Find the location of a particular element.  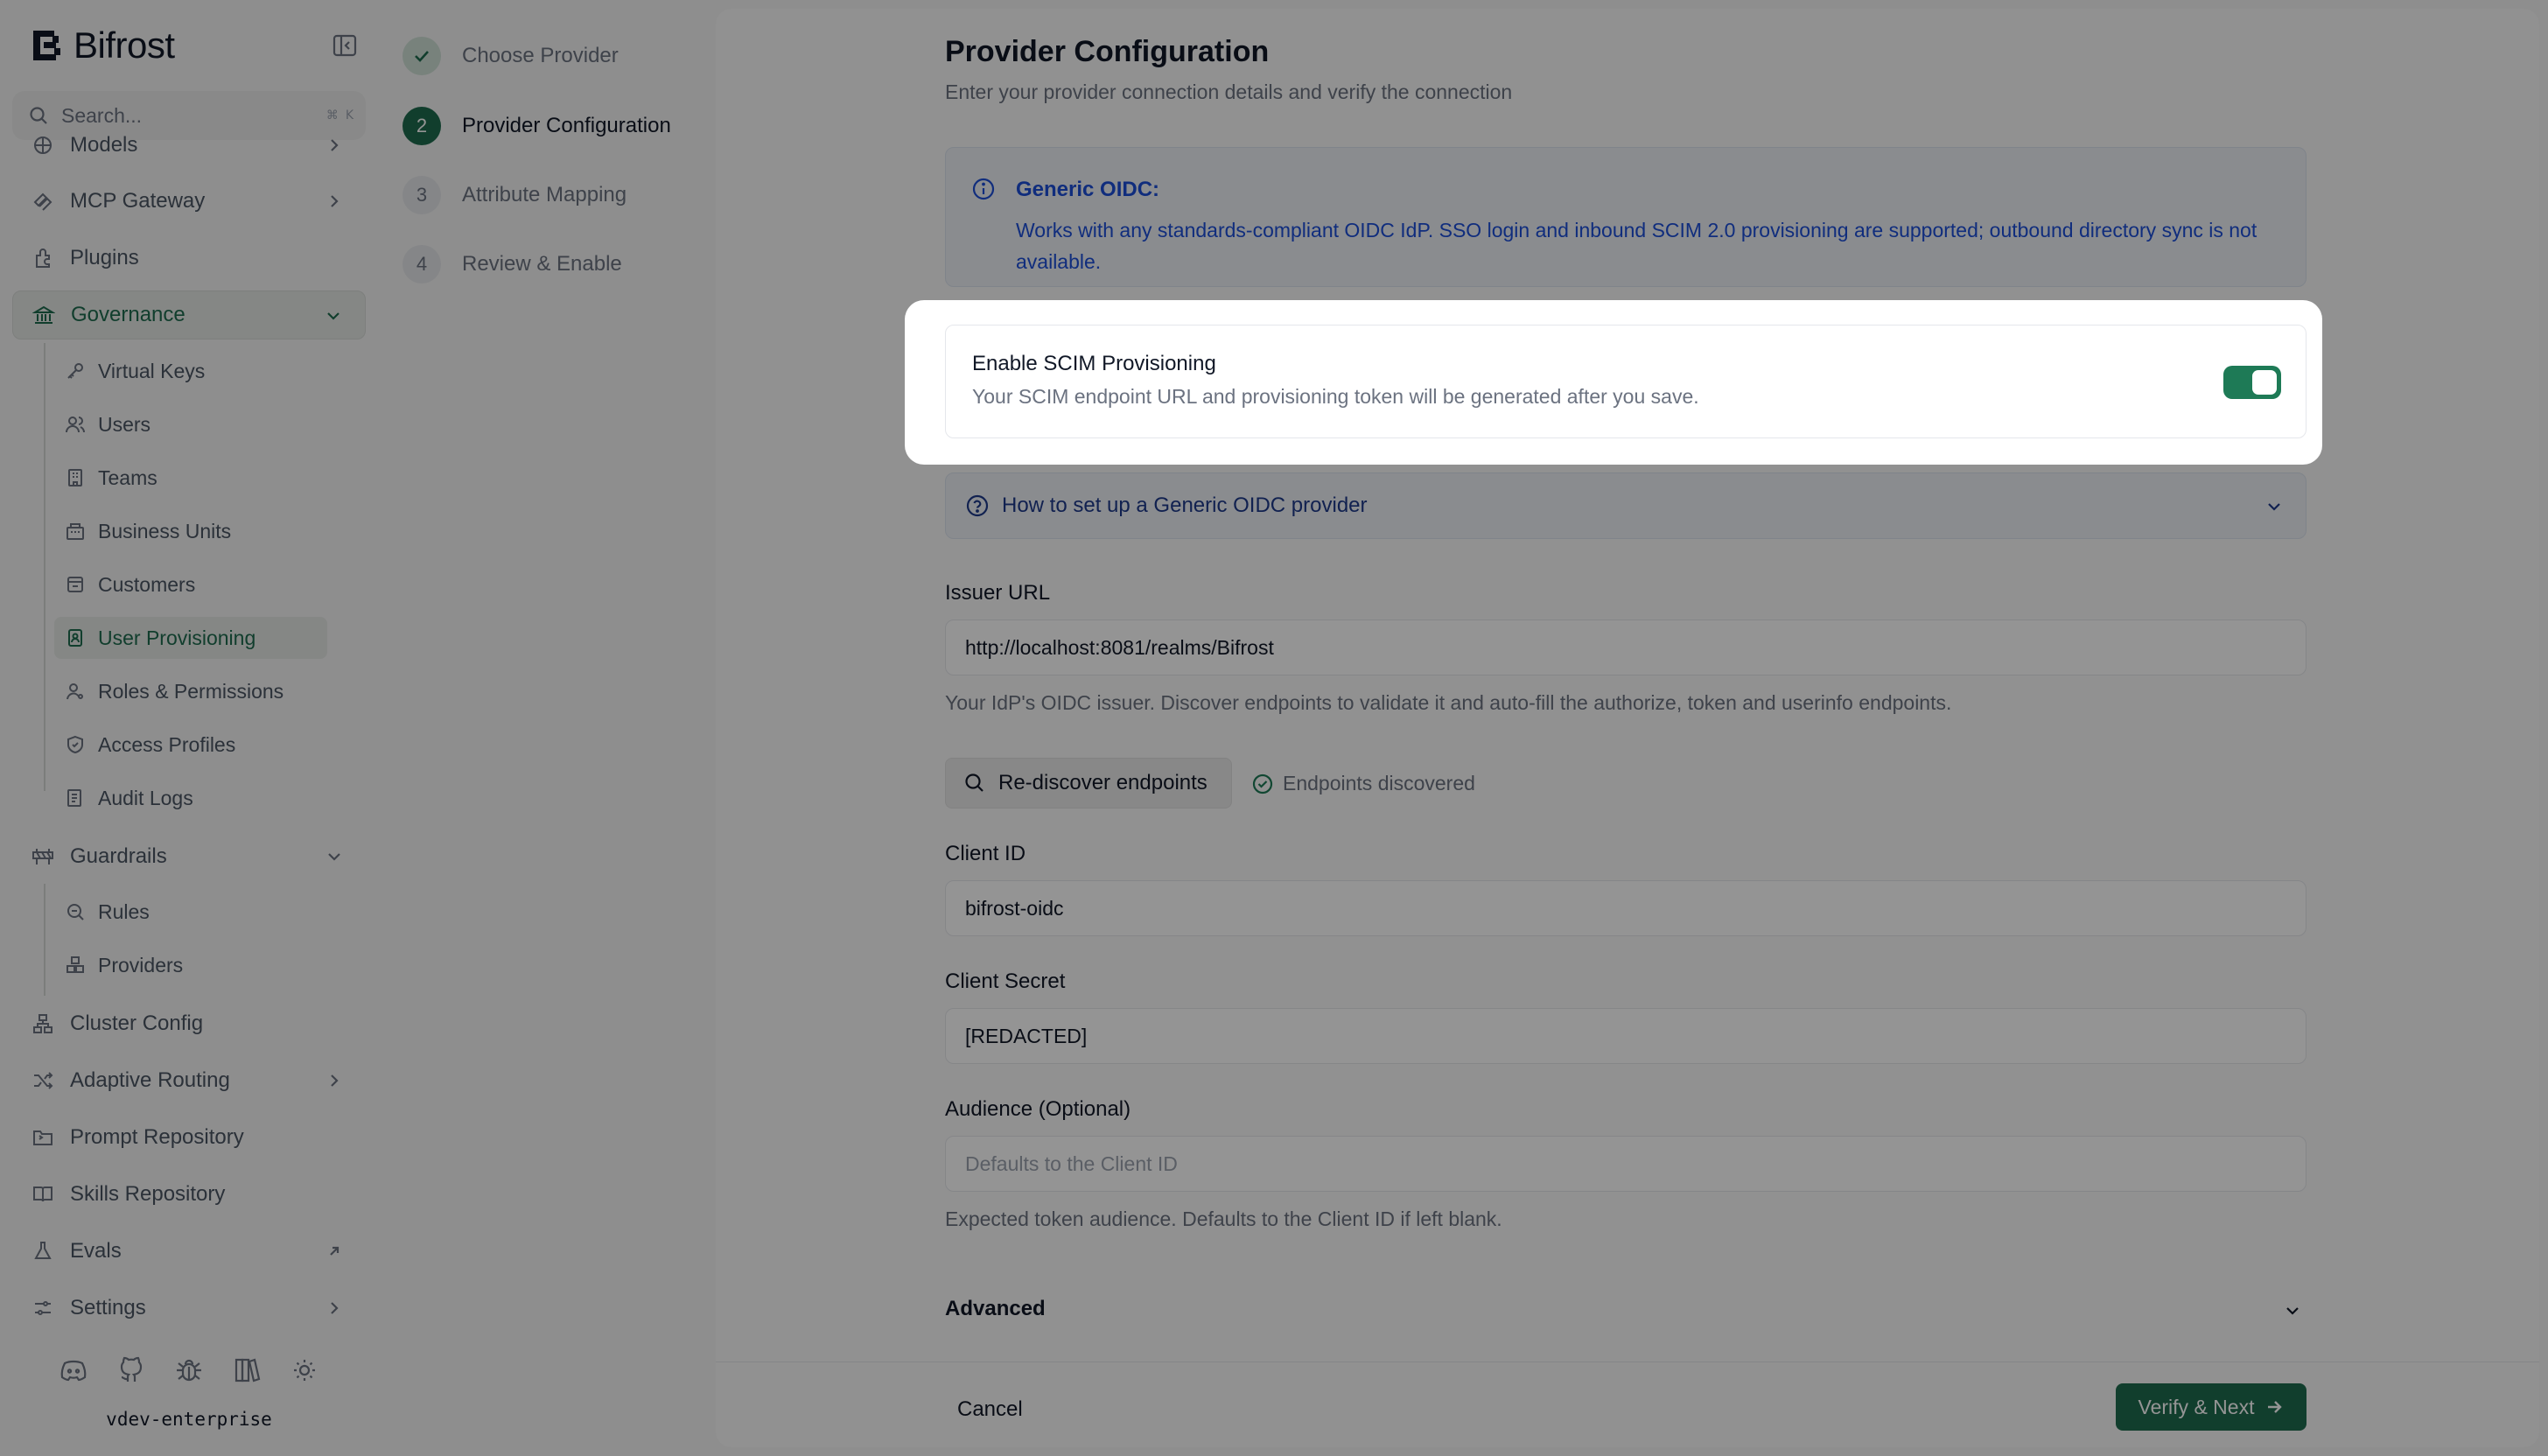

button-label: Re-discover endpoints is located at coordinates (1103, 782).